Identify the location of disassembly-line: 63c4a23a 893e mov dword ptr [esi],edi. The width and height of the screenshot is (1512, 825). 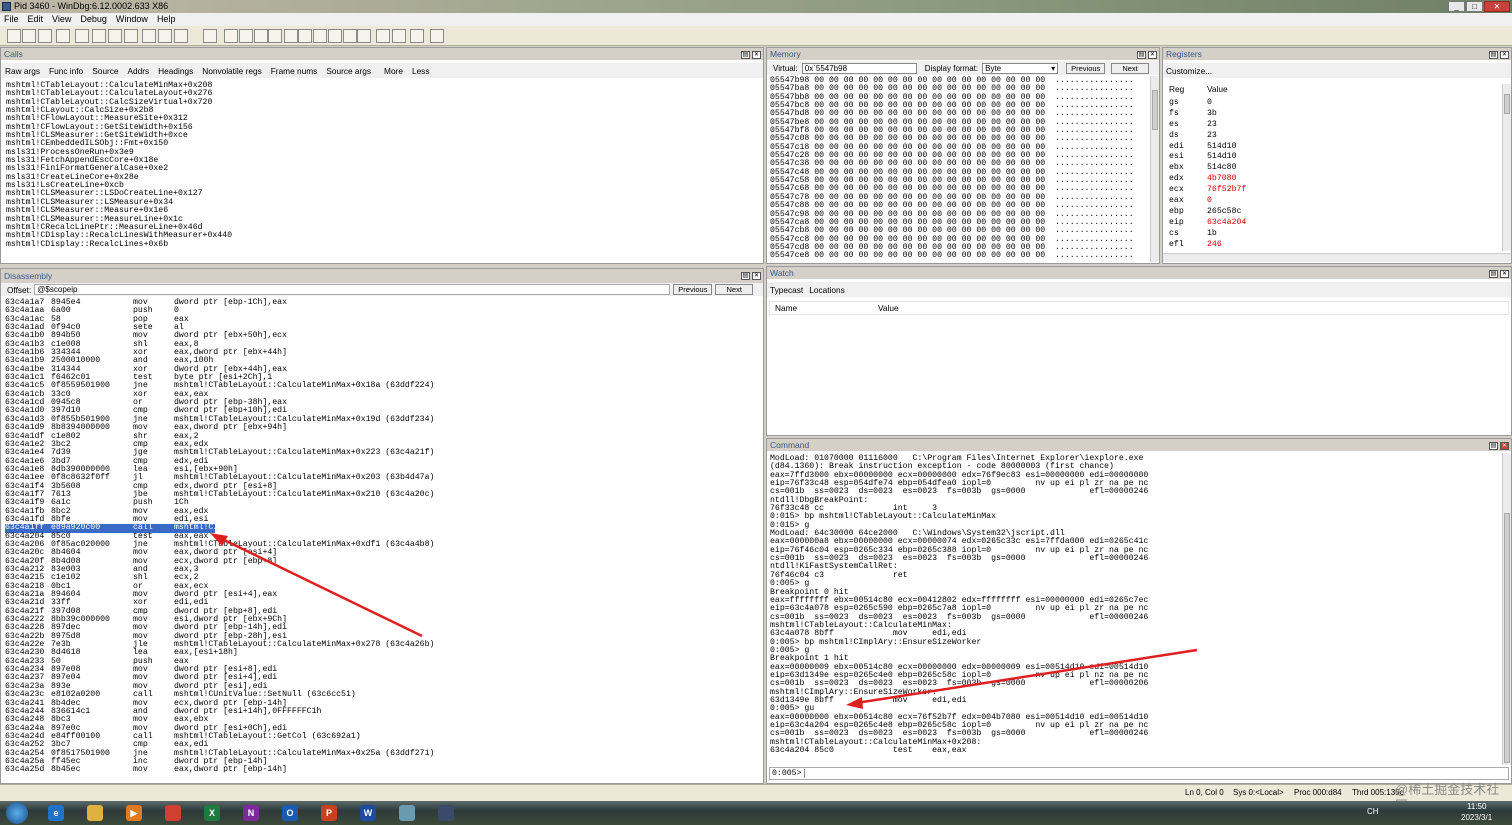
(384, 686).